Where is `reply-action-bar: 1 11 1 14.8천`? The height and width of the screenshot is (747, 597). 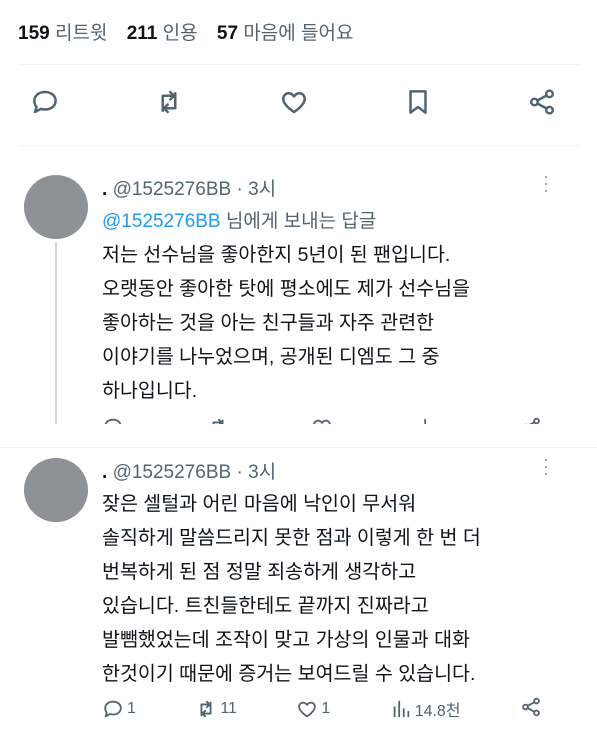 reply-action-bar: 1 11 1 14.8천 is located at coordinates (322, 709).